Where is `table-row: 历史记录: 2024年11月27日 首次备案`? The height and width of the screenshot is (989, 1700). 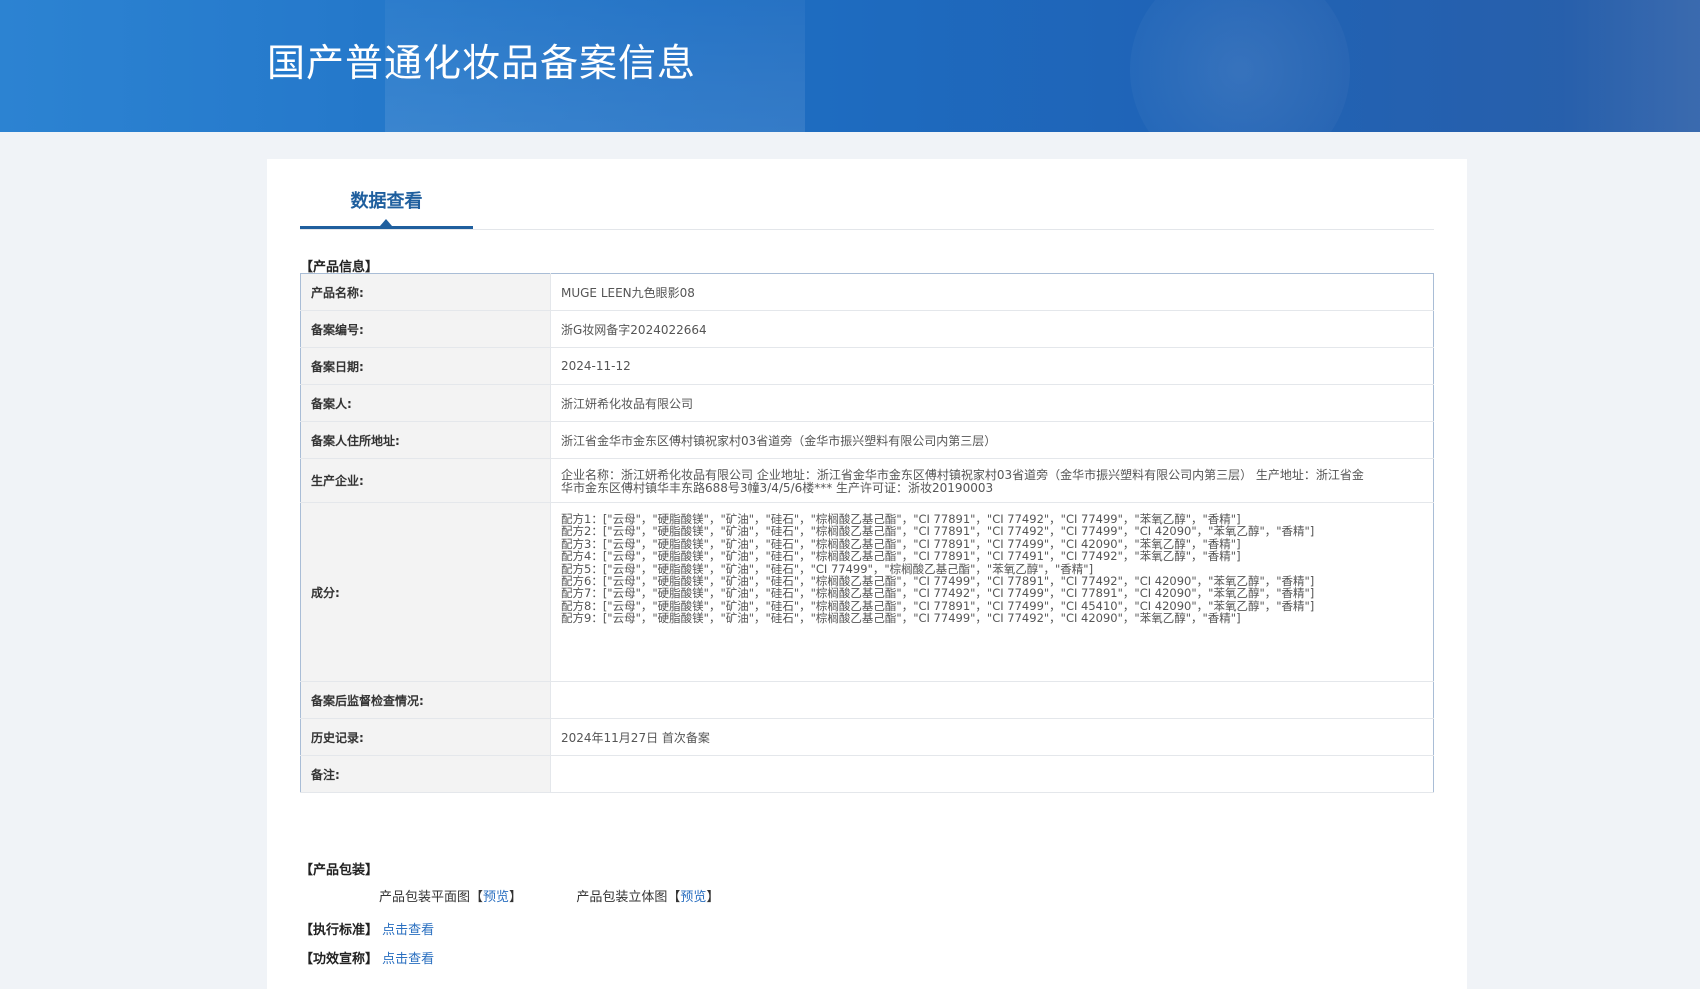
table-row: 历史记录: 2024年11月27日 首次备案 is located at coordinates (867, 737).